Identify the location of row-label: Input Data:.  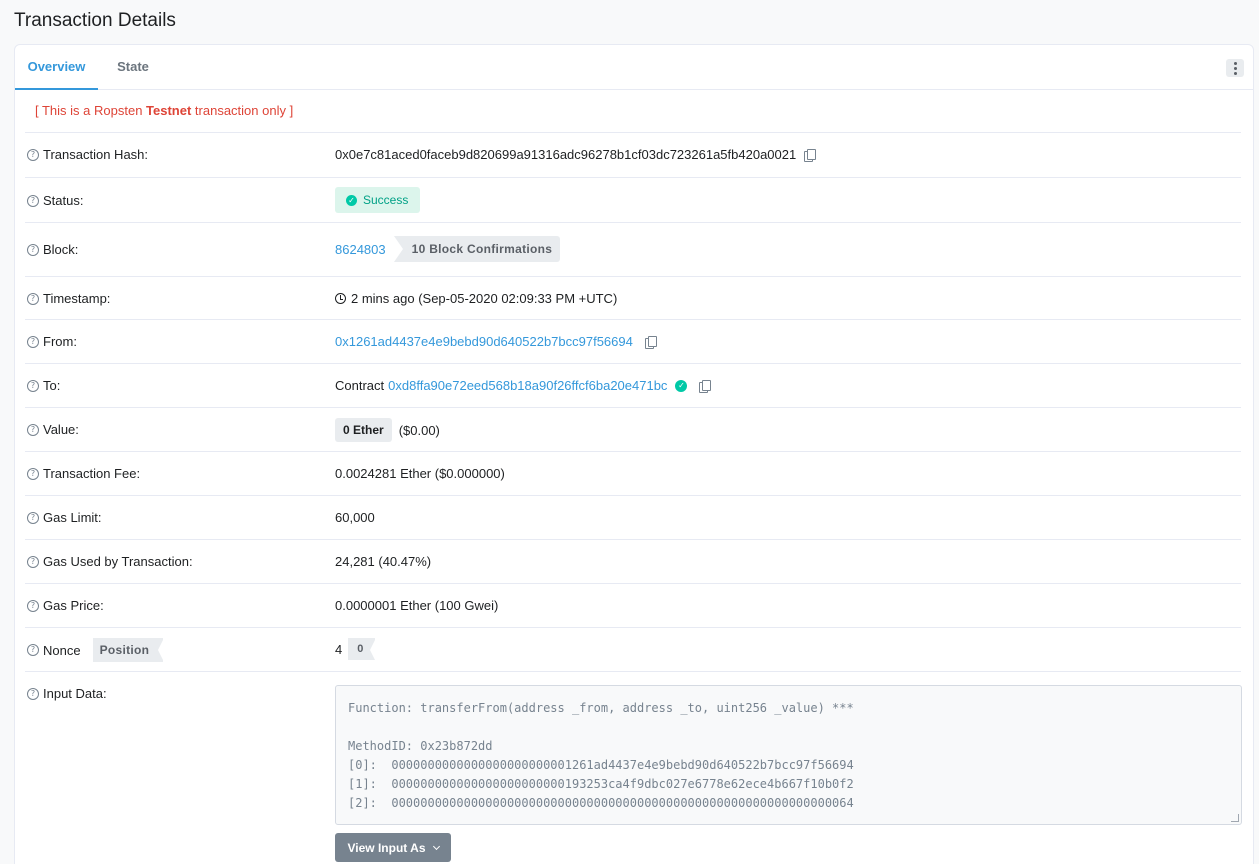
(75, 693).